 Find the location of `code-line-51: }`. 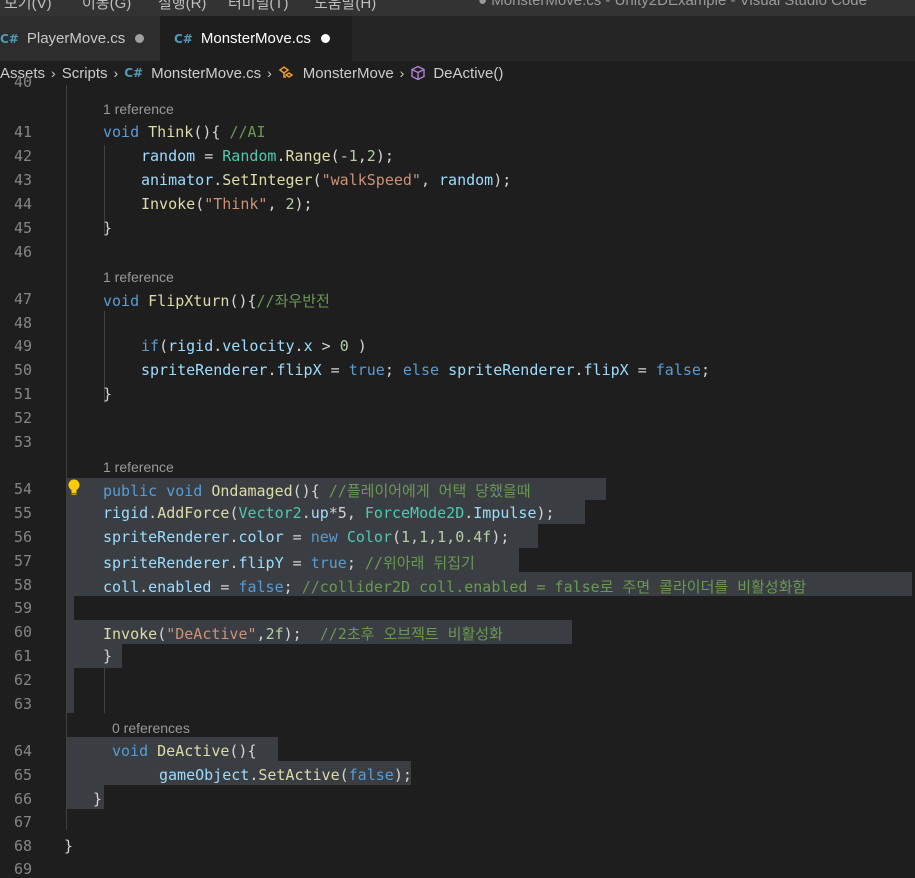

code-line-51: } is located at coordinates (108, 394).